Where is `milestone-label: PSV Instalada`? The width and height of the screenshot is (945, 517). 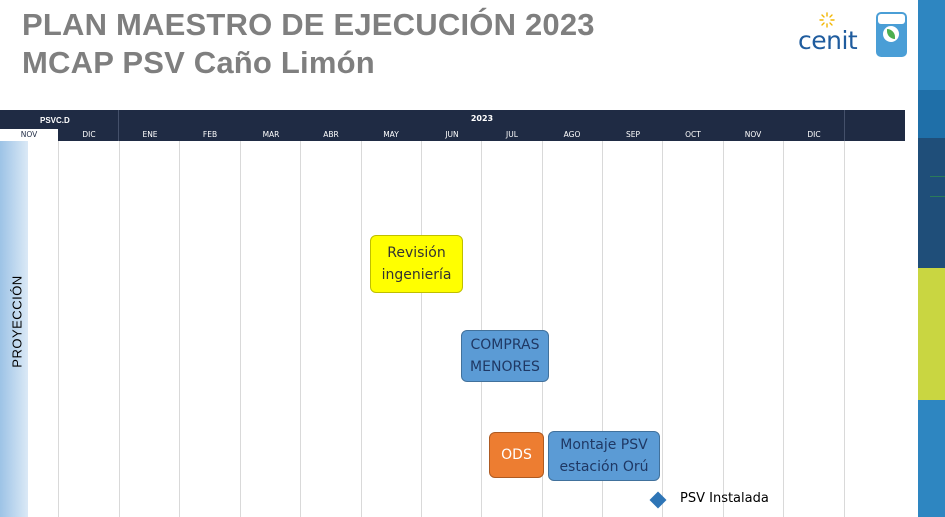
milestone-label: PSV Instalada is located at coordinates (724, 498).